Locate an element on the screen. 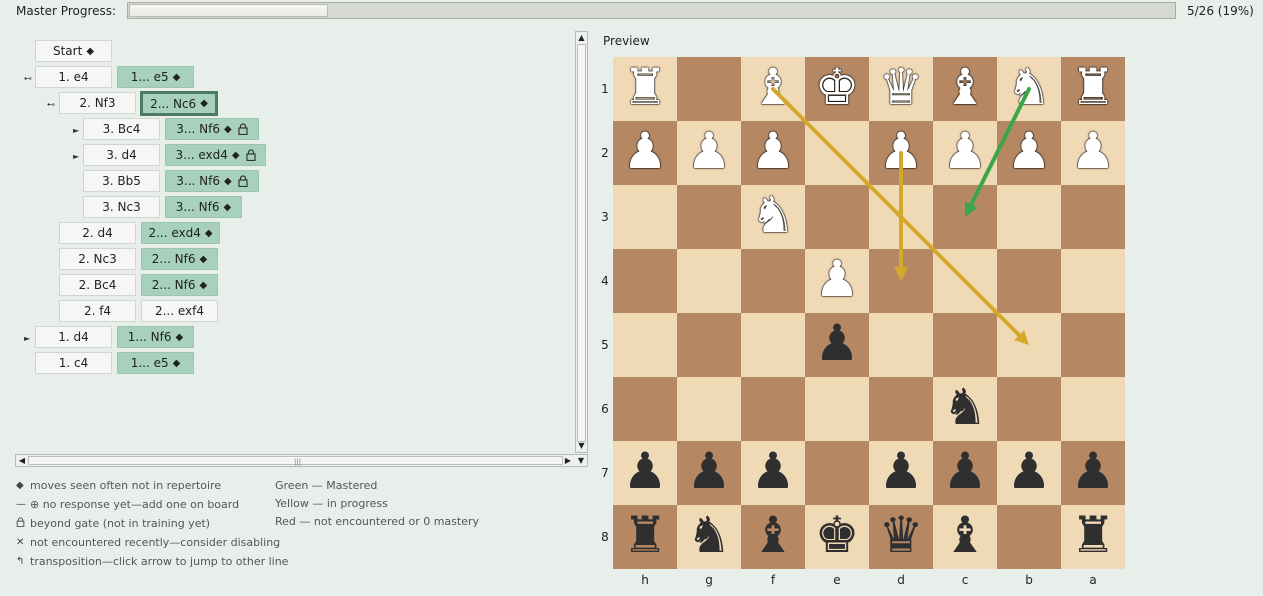 The image size is (1263, 596). board-square-g6 is located at coordinates (709, 409).